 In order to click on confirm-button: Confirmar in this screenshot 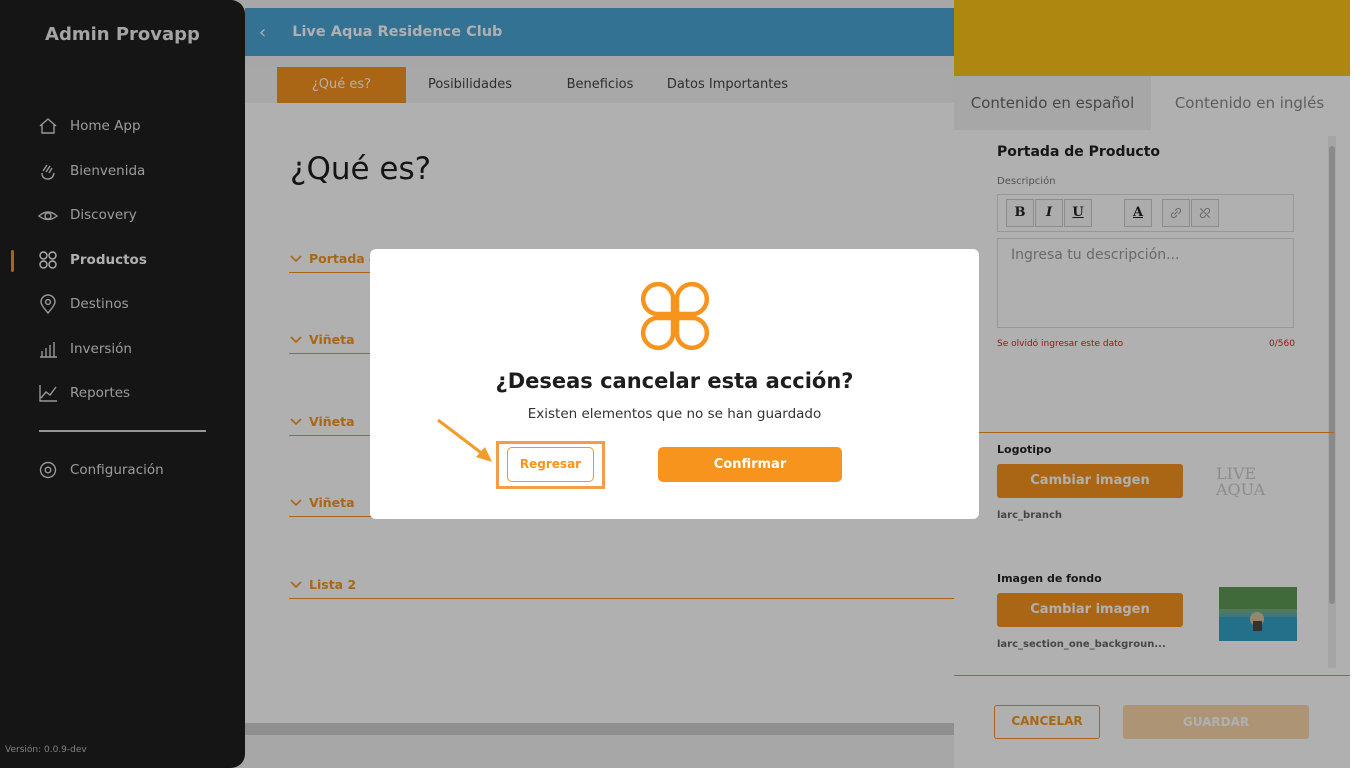, I will do `click(750, 464)`.